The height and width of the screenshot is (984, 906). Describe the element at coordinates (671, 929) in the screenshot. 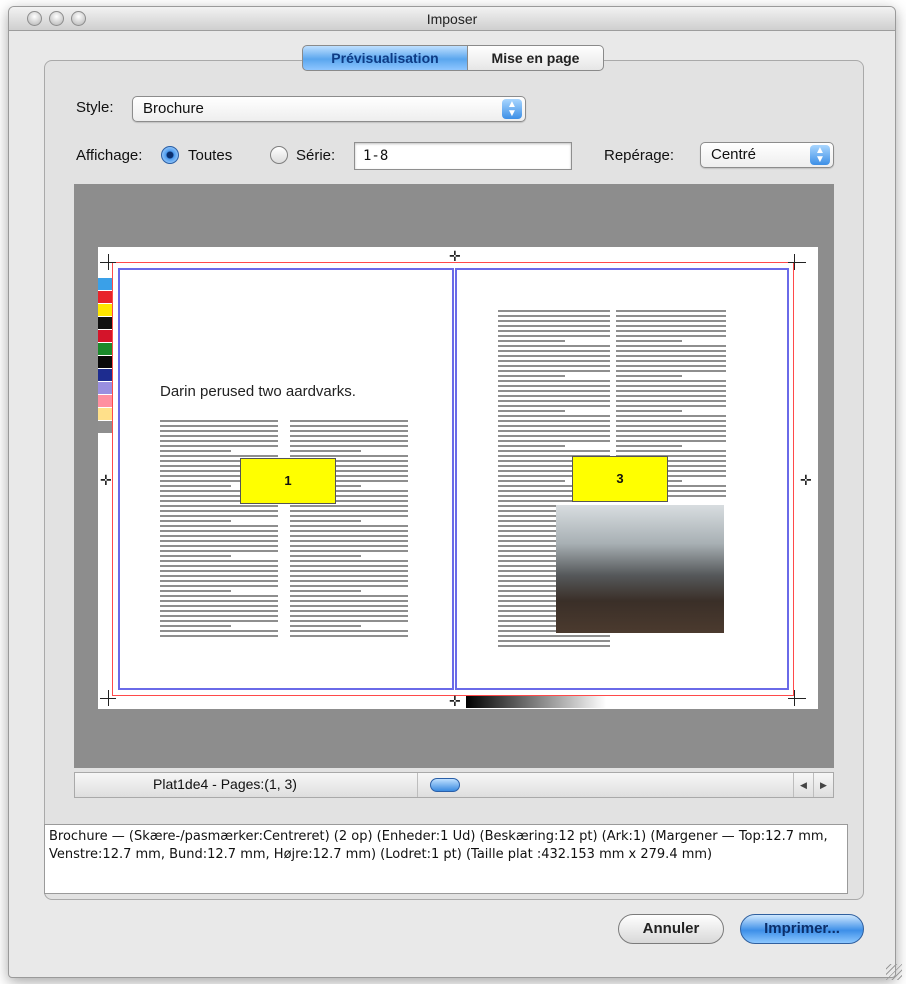

I see `cancel-button: Annuler` at that location.